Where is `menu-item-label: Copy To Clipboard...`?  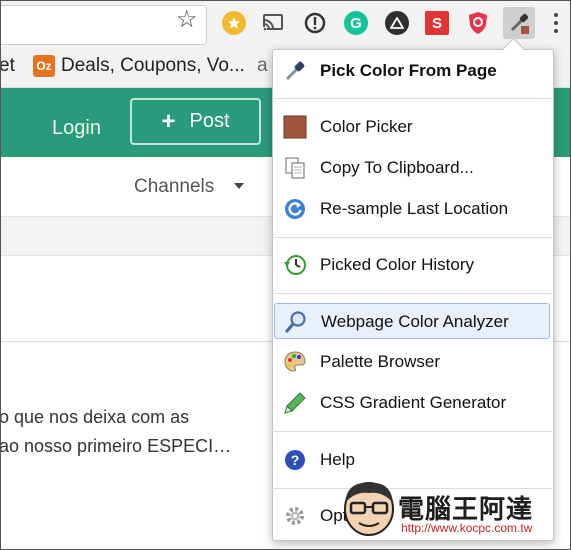 menu-item-label: Copy To Clipboard... is located at coordinates (397, 167).